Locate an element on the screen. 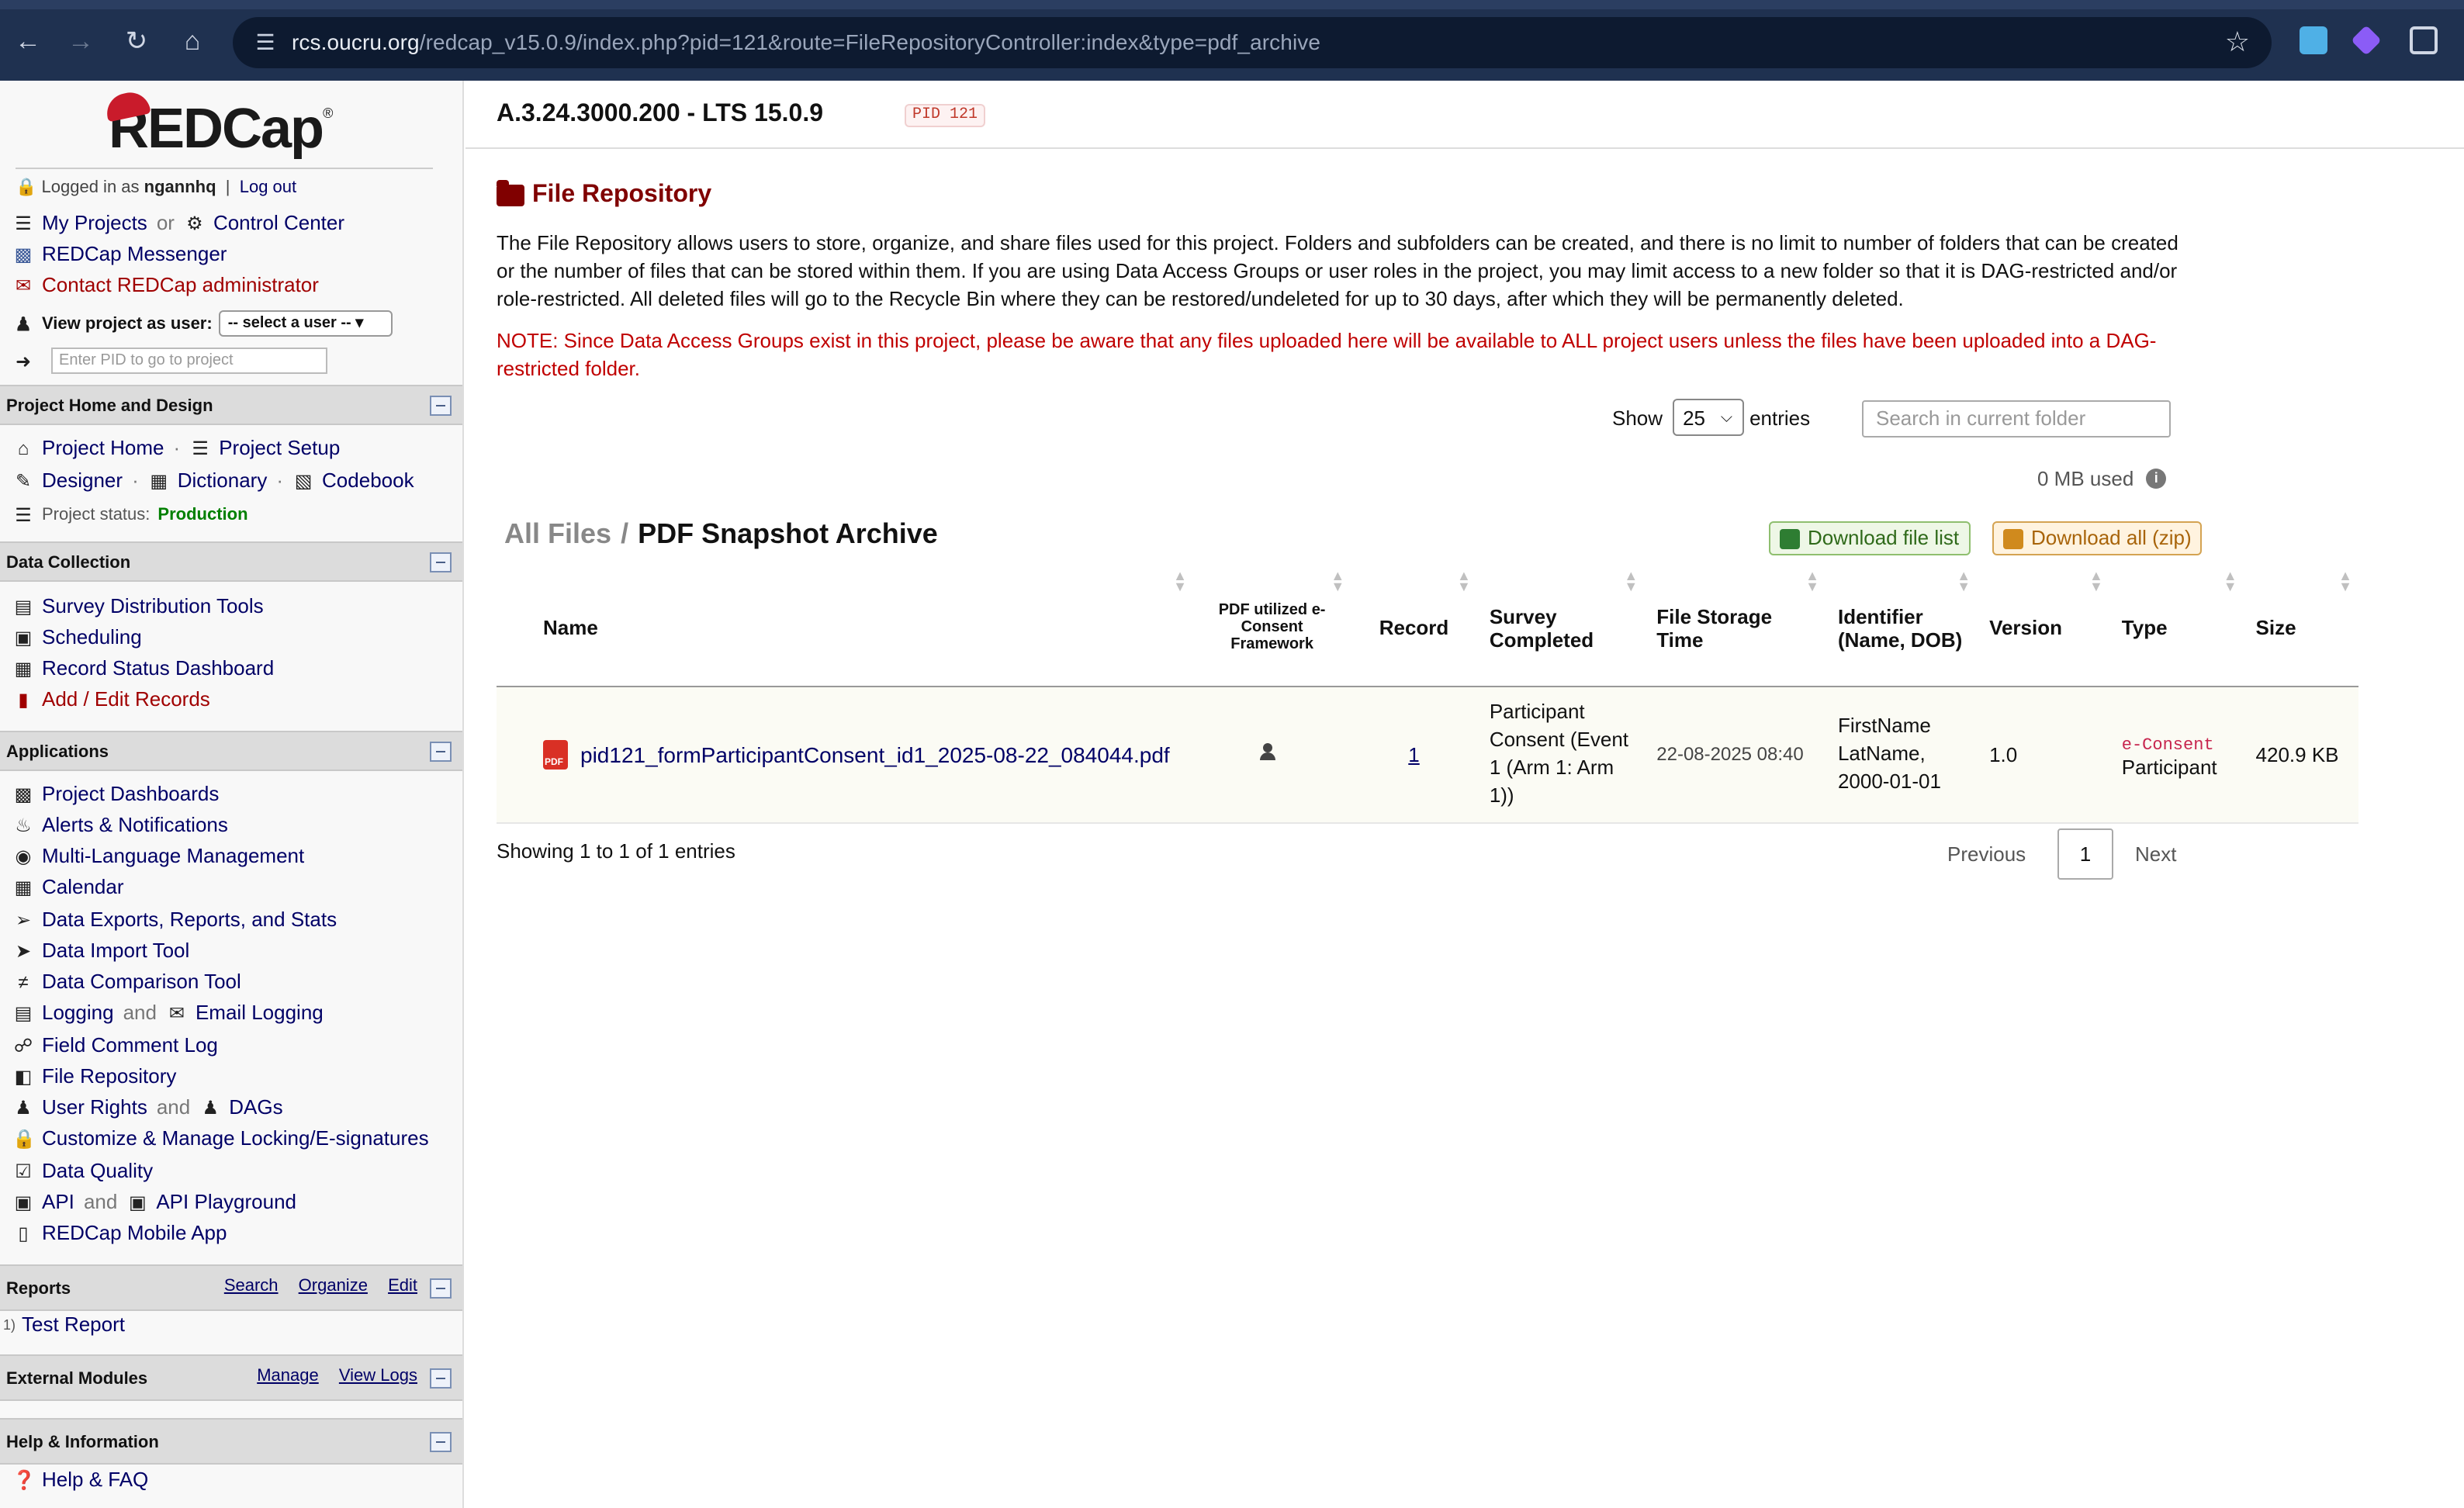 The height and width of the screenshot is (1508, 2464). col-econsent: PDF utilized e-Consent Framework ▲ ▼ is located at coordinates (1272, 628).